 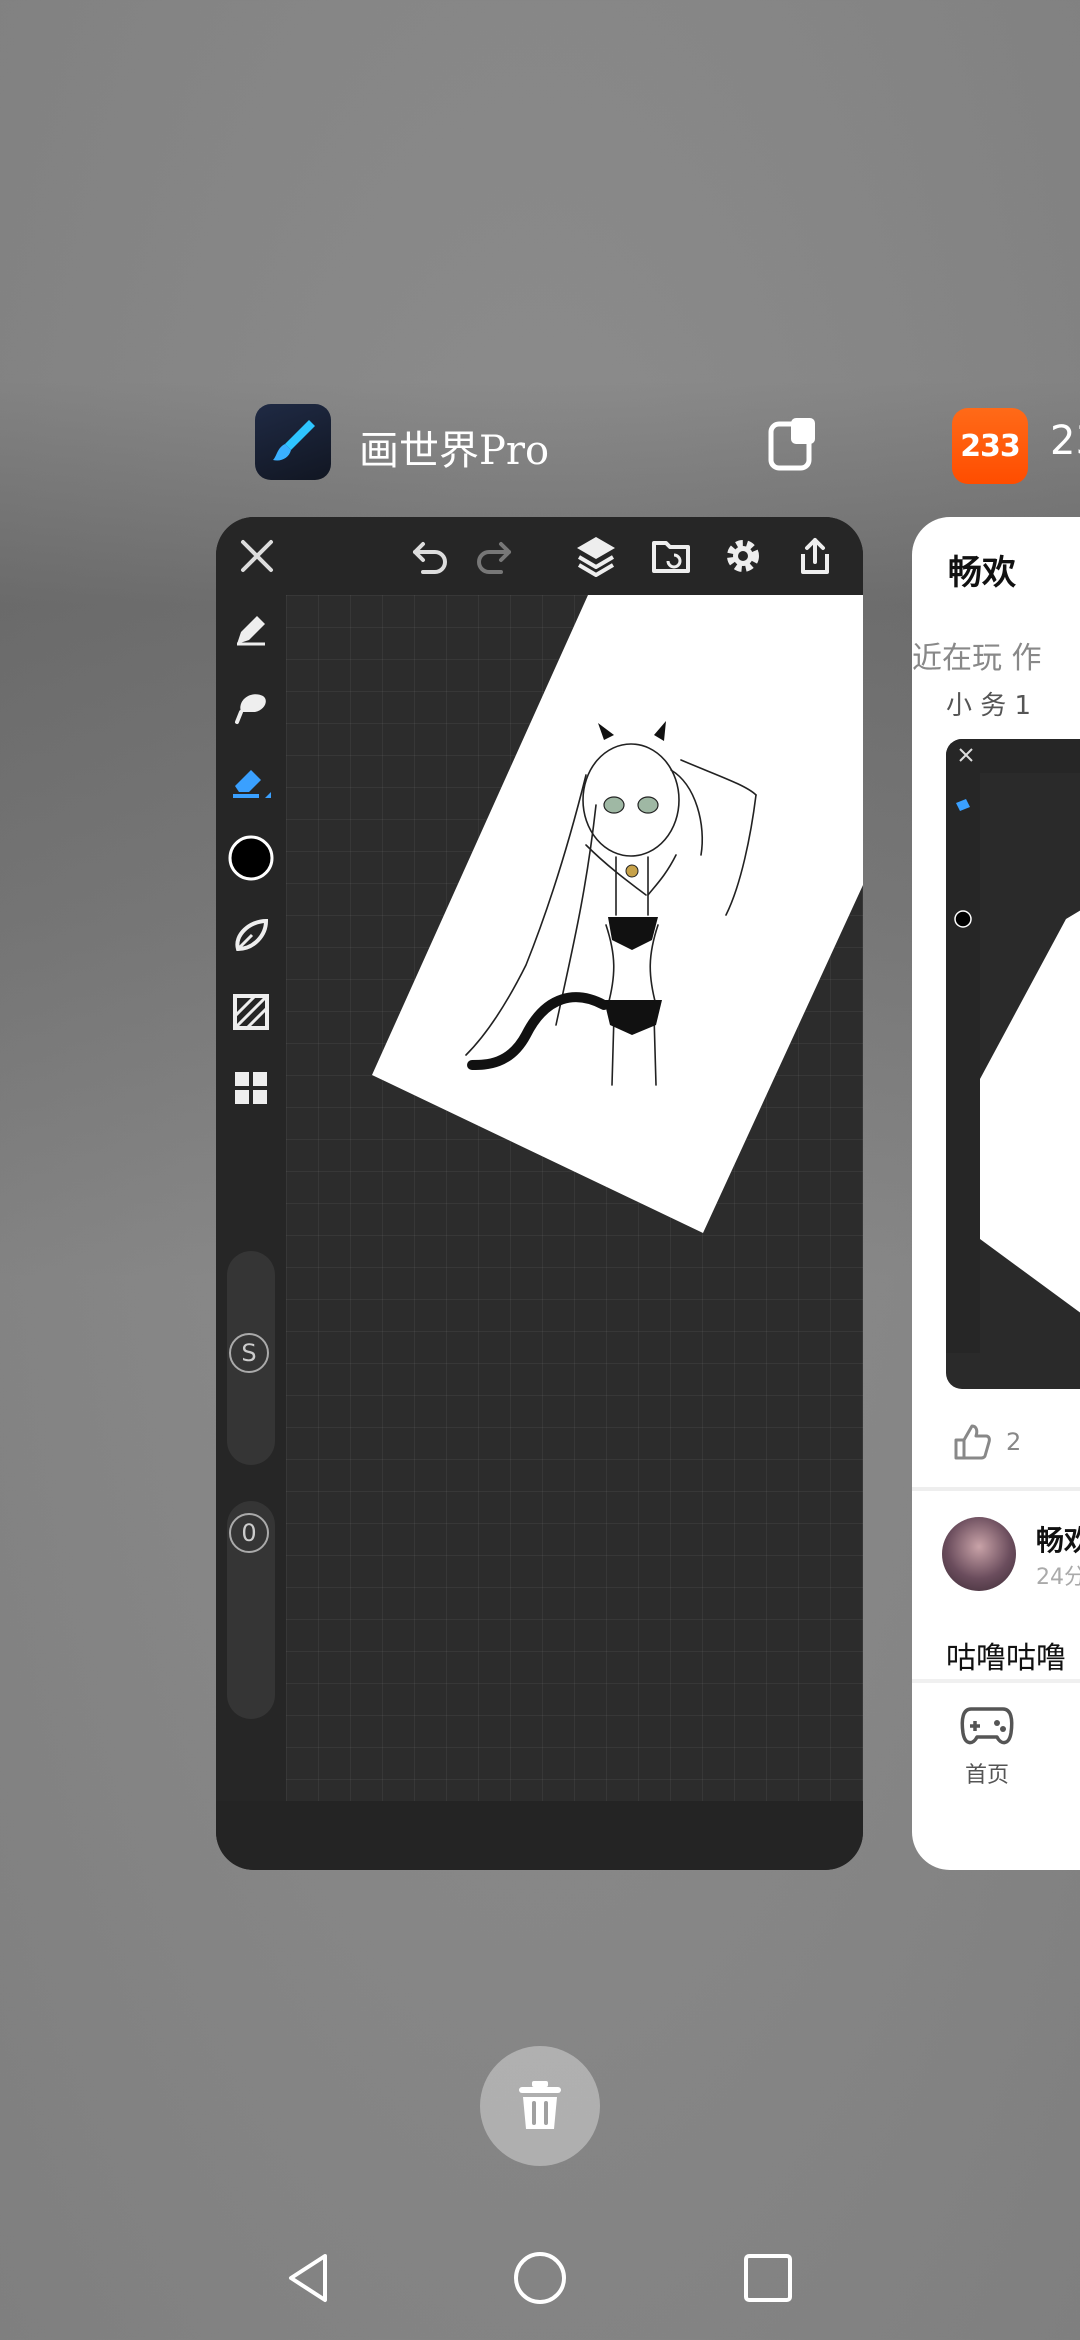 What do you see at coordinates (249, 1353) in the screenshot?
I see `size-label: S` at bounding box center [249, 1353].